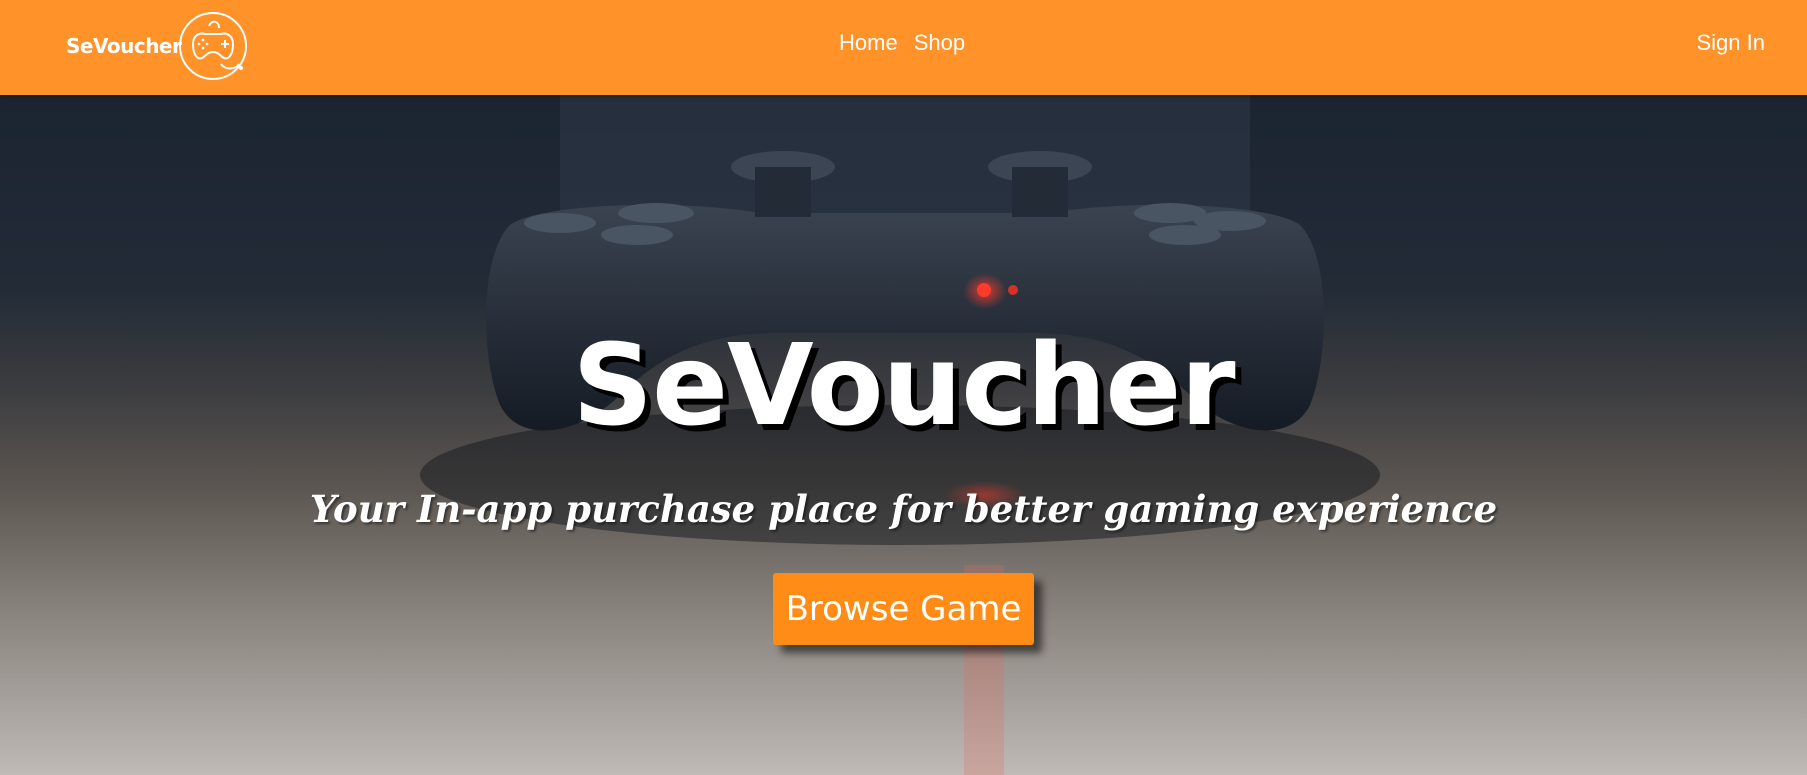 Image resolution: width=1807 pixels, height=775 pixels. I want to click on nav-link-home: Home, so click(868, 43).